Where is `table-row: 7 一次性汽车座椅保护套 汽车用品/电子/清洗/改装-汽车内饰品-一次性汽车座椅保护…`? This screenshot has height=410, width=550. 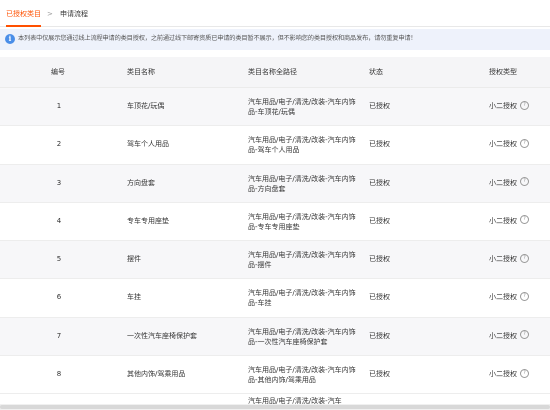 table-row: 7 一次性汽车座椅保护套 汽车用品/电子/清洗/改装-汽车内饰品-一次性汽车座椅保护… is located at coordinates (275, 337).